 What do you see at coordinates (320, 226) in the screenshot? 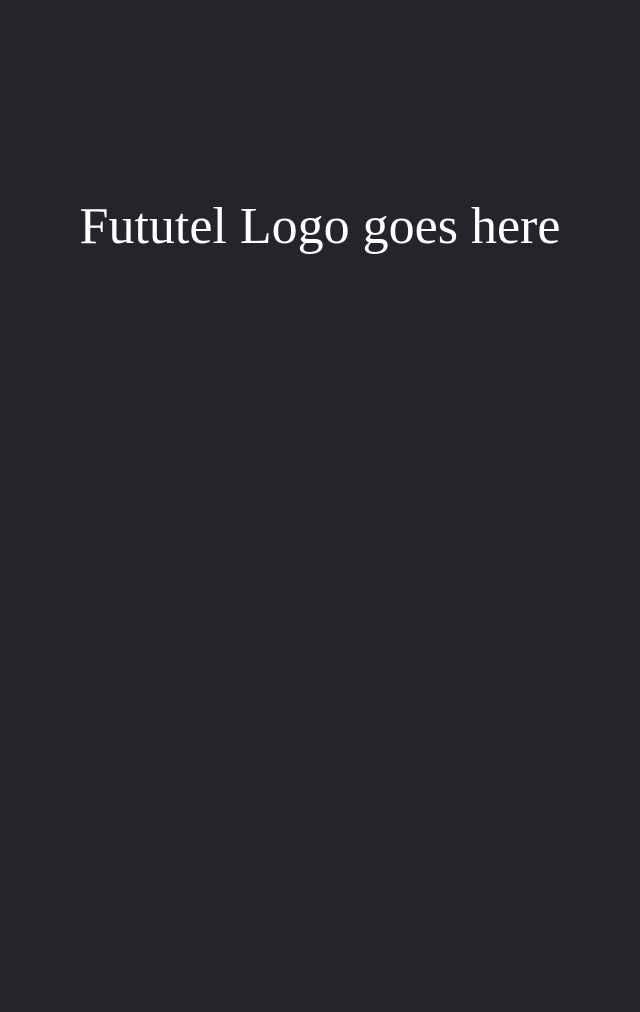
I see `logo-placeholder-text: Fututel Logo goes here` at bounding box center [320, 226].